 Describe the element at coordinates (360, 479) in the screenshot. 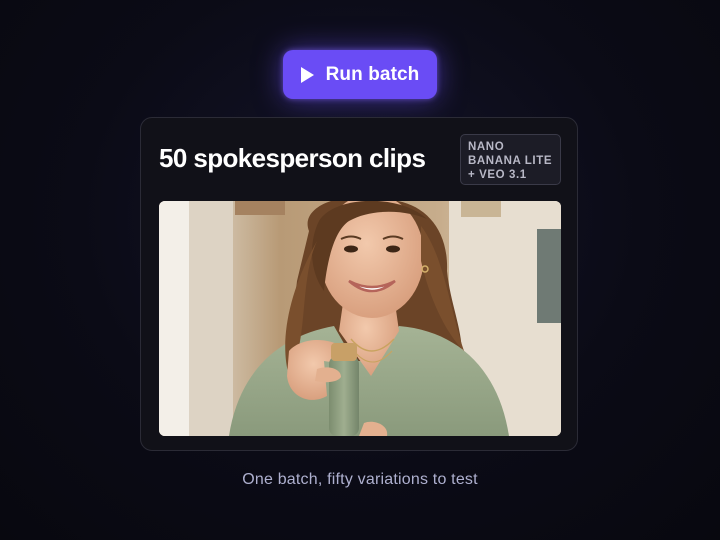

I see `caption-text: One batch, fifty variations to test` at that location.